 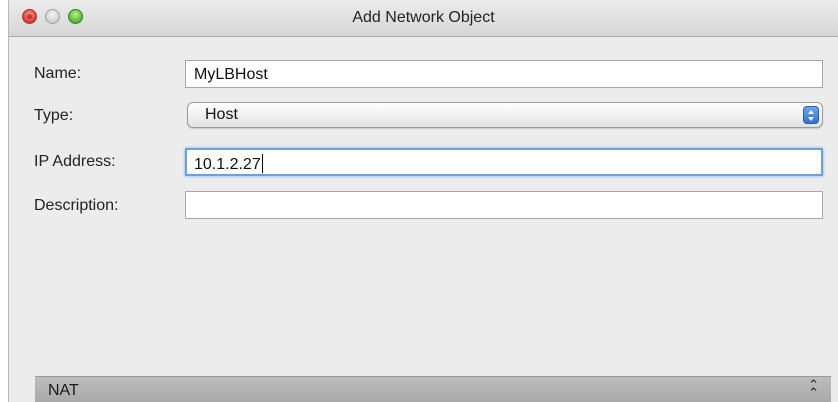 What do you see at coordinates (505, 115) in the screenshot?
I see `type-select: Host` at bounding box center [505, 115].